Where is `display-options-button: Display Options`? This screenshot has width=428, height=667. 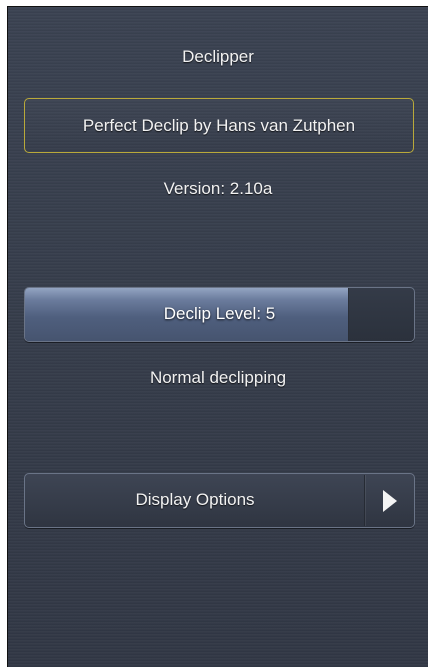 display-options-button: Display Options is located at coordinates (219, 500).